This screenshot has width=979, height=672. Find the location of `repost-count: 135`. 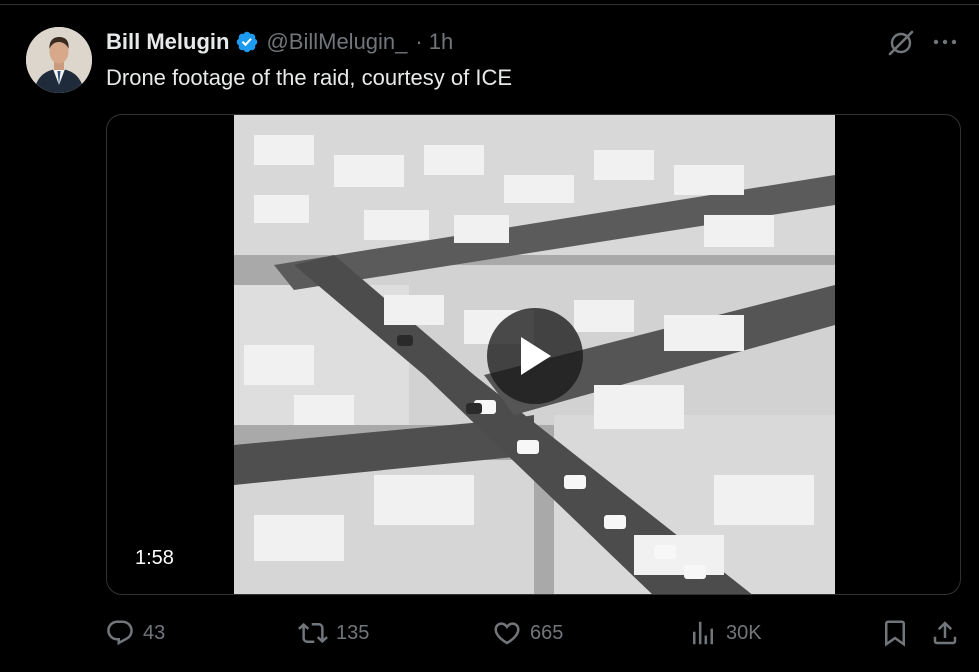

repost-count: 135 is located at coordinates (353, 632).